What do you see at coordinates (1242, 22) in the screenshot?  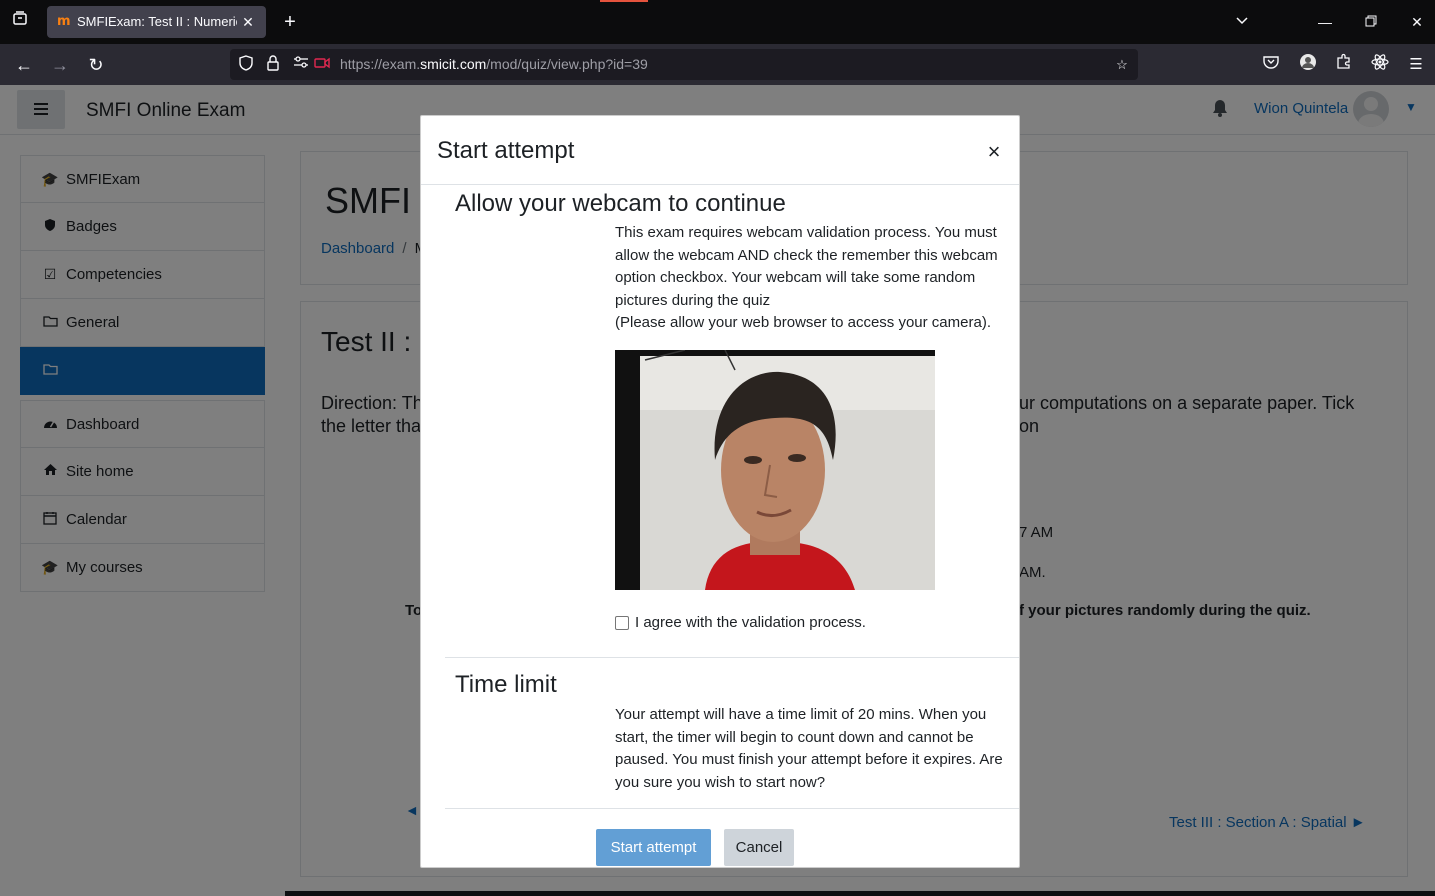 I see `list-all-tabs-chevron-icon` at bounding box center [1242, 22].